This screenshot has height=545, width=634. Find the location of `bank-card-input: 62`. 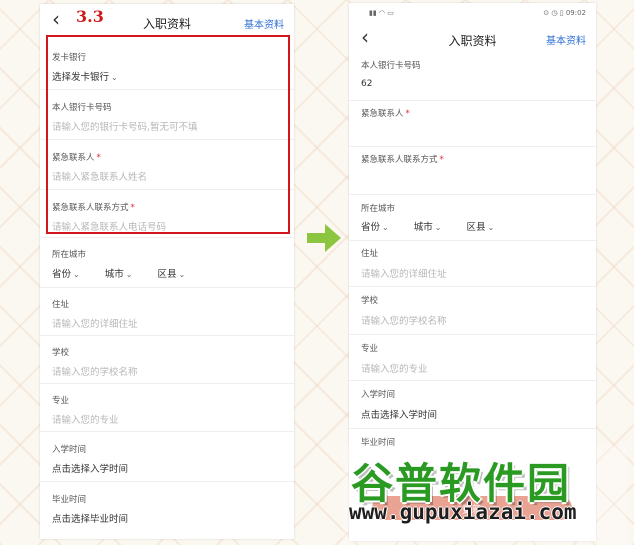

bank-card-input: 62 is located at coordinates (366, 84).